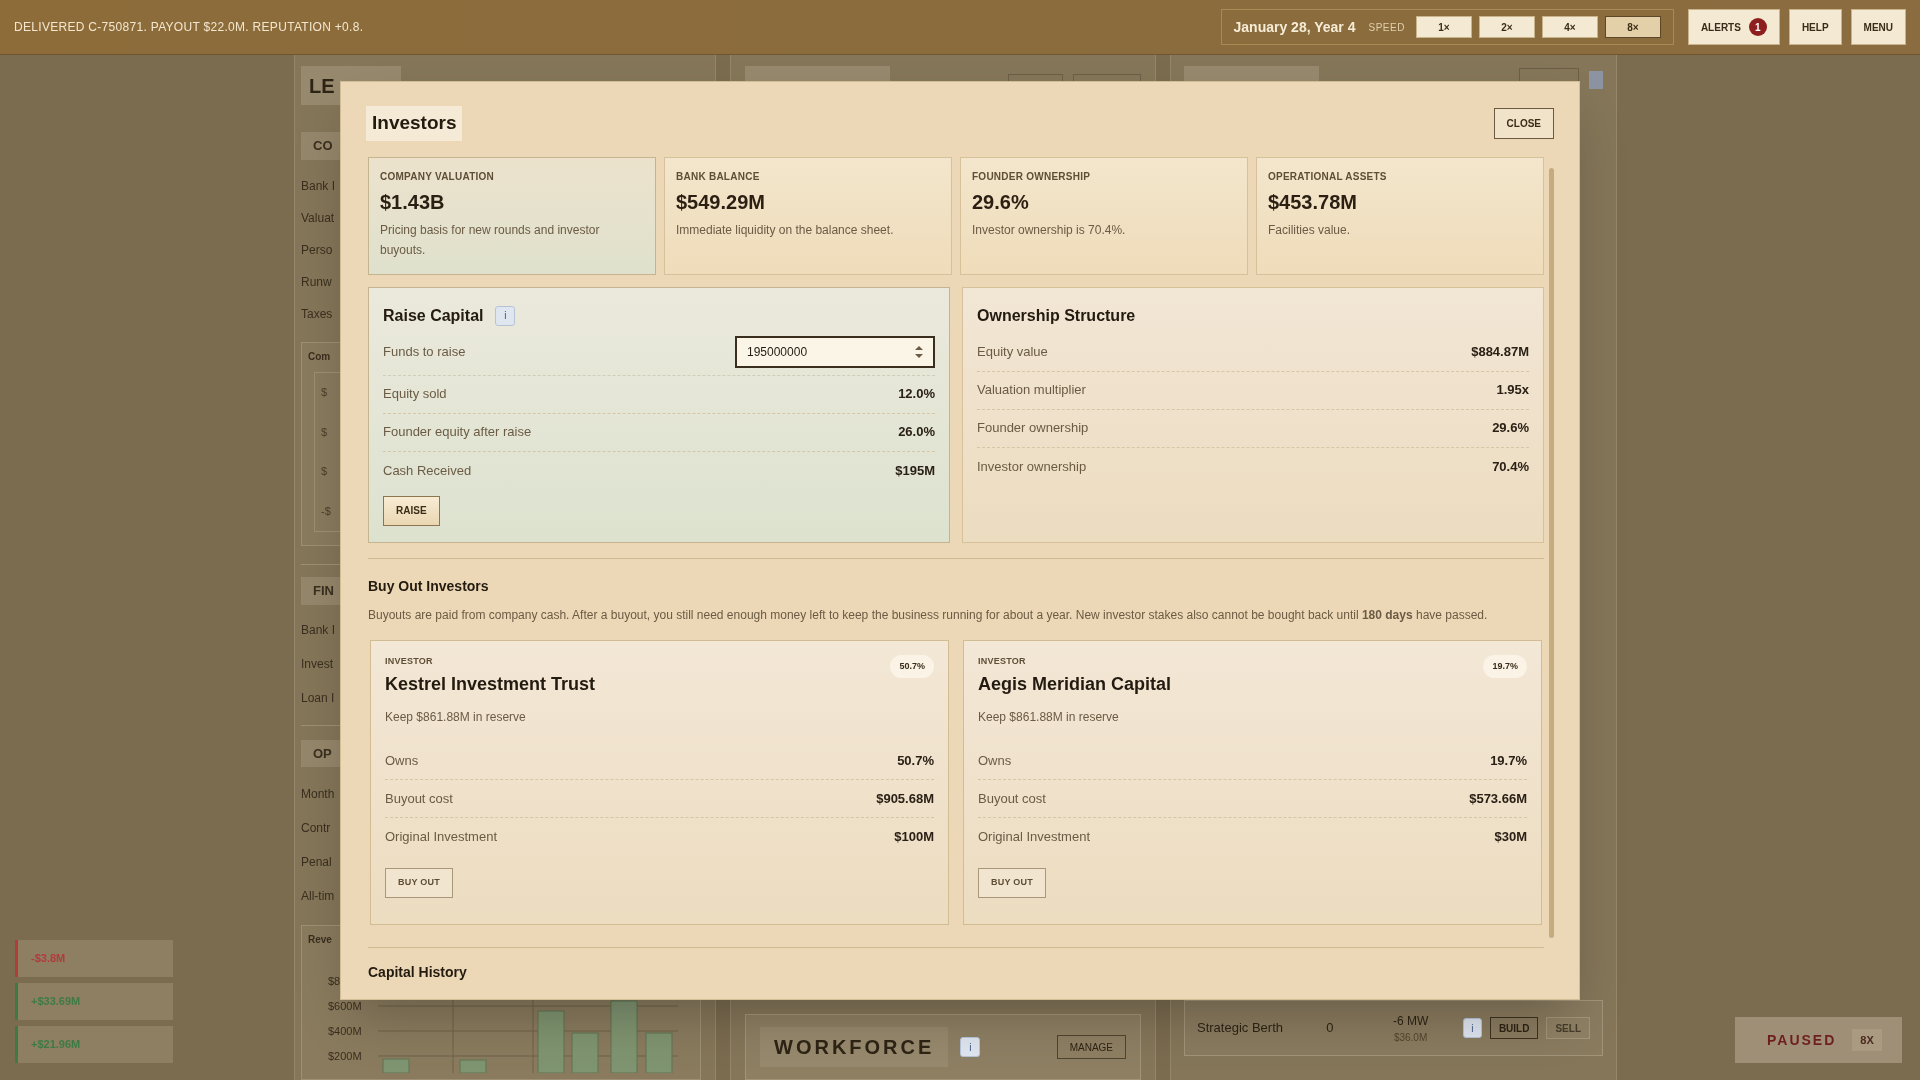  Describe the element at coordinates (1510, 428) in the screenshot. I see `row-value: 29.6%` at that location.